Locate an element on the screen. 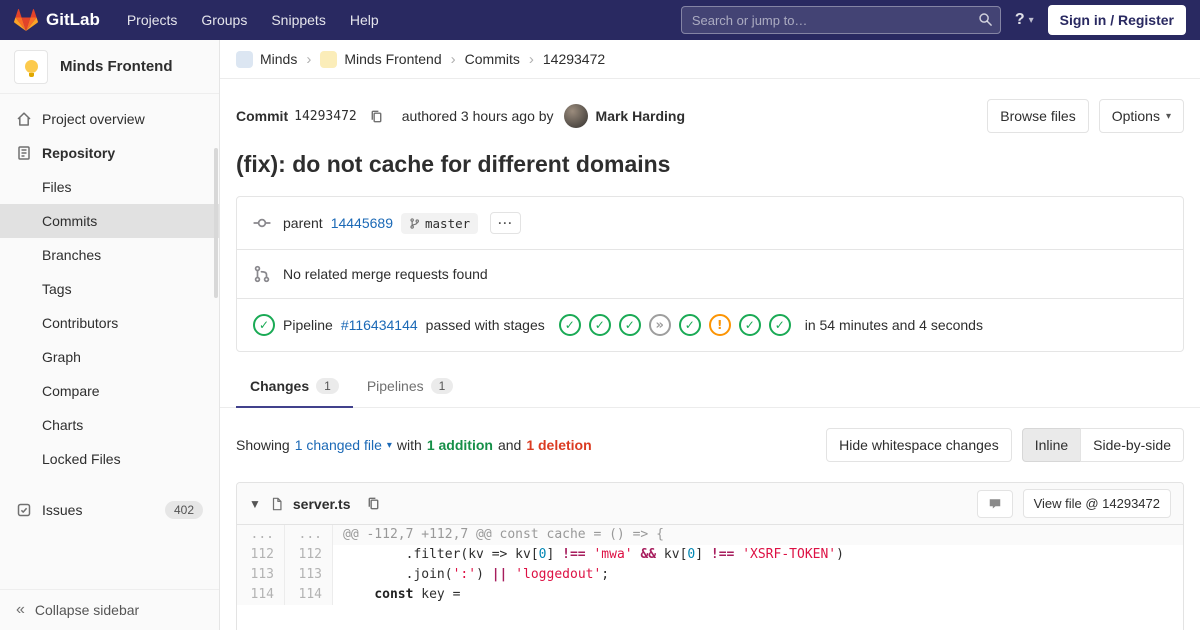  sidebar-item-commits: Commits is located at coordinates (109, 221).